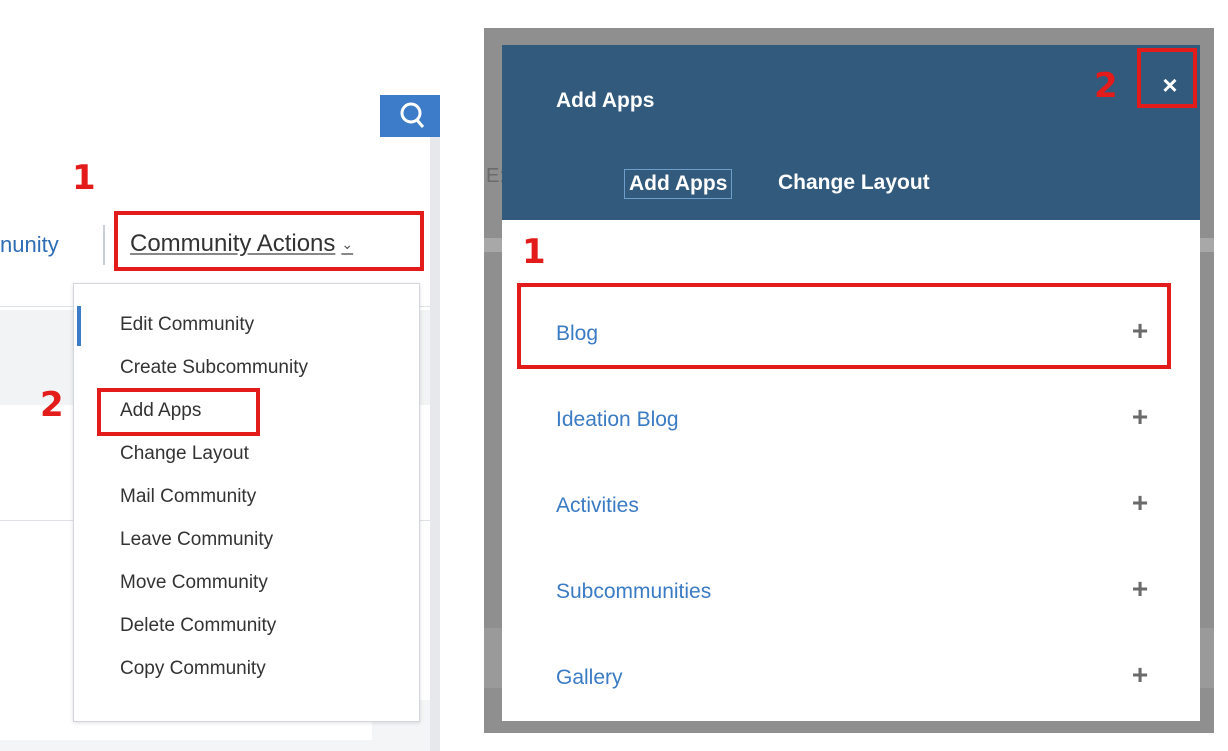 This screenshot has width=1228, height=751. I want to click on menu-item-move-community: Move Community, so click(194, 583).